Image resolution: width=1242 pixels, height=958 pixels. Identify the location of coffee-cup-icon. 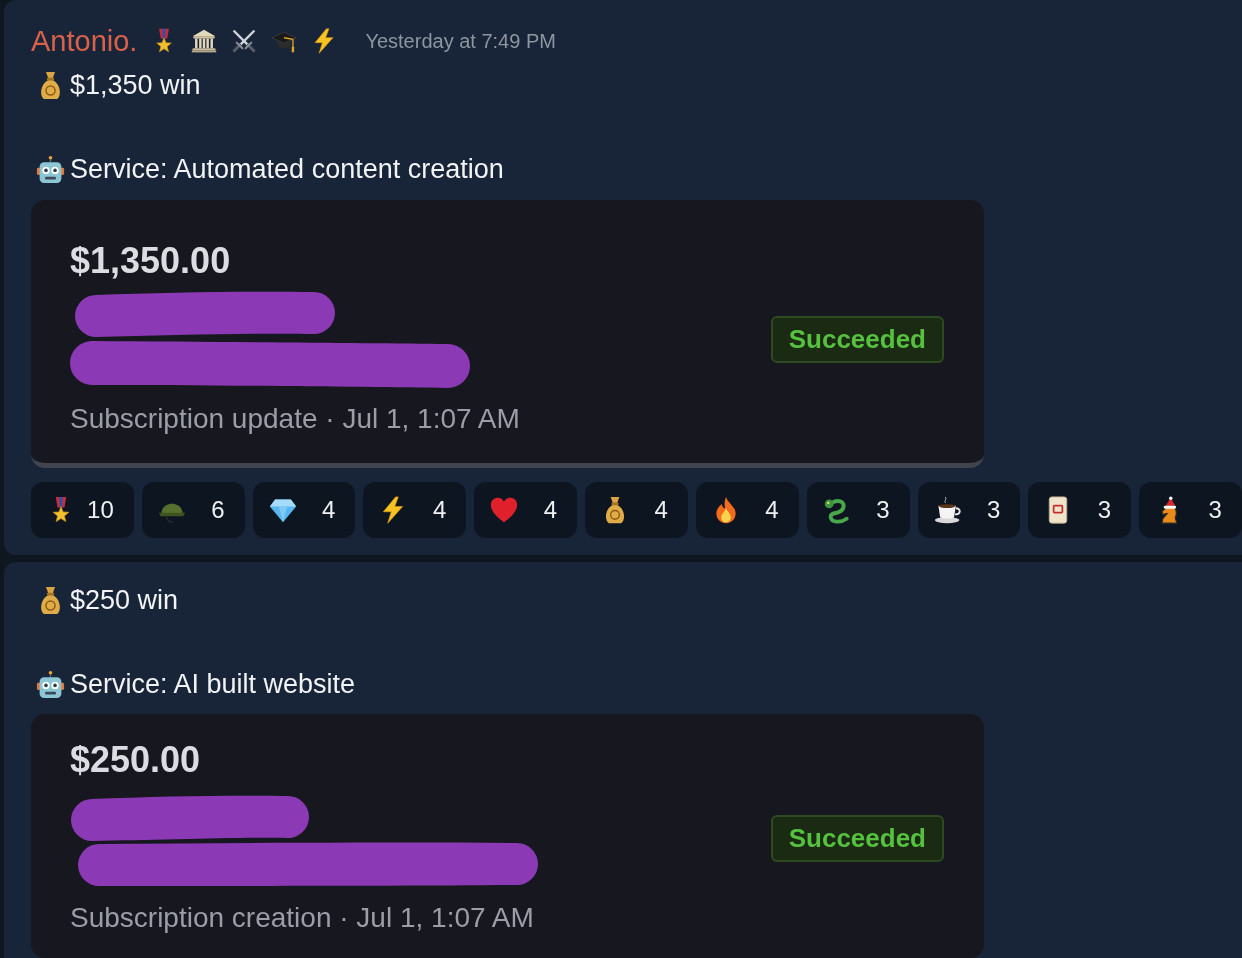
(947, 510).